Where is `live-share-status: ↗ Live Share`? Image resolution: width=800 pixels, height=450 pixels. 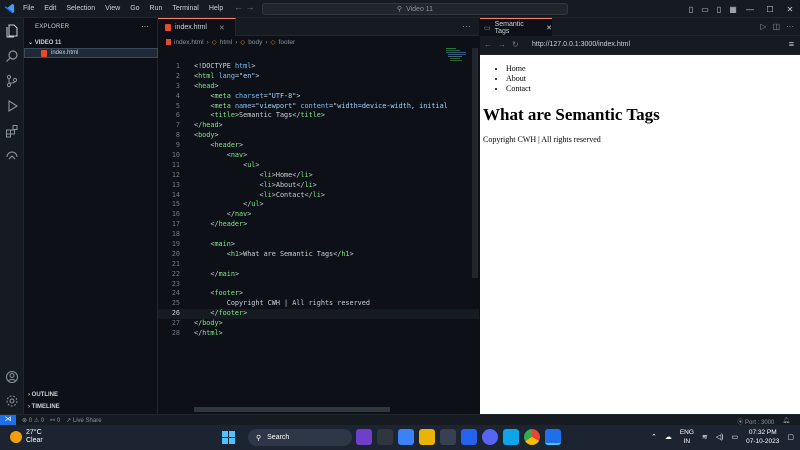
live-share-status: ↗ Live Share is located at coordinates (83, 420).